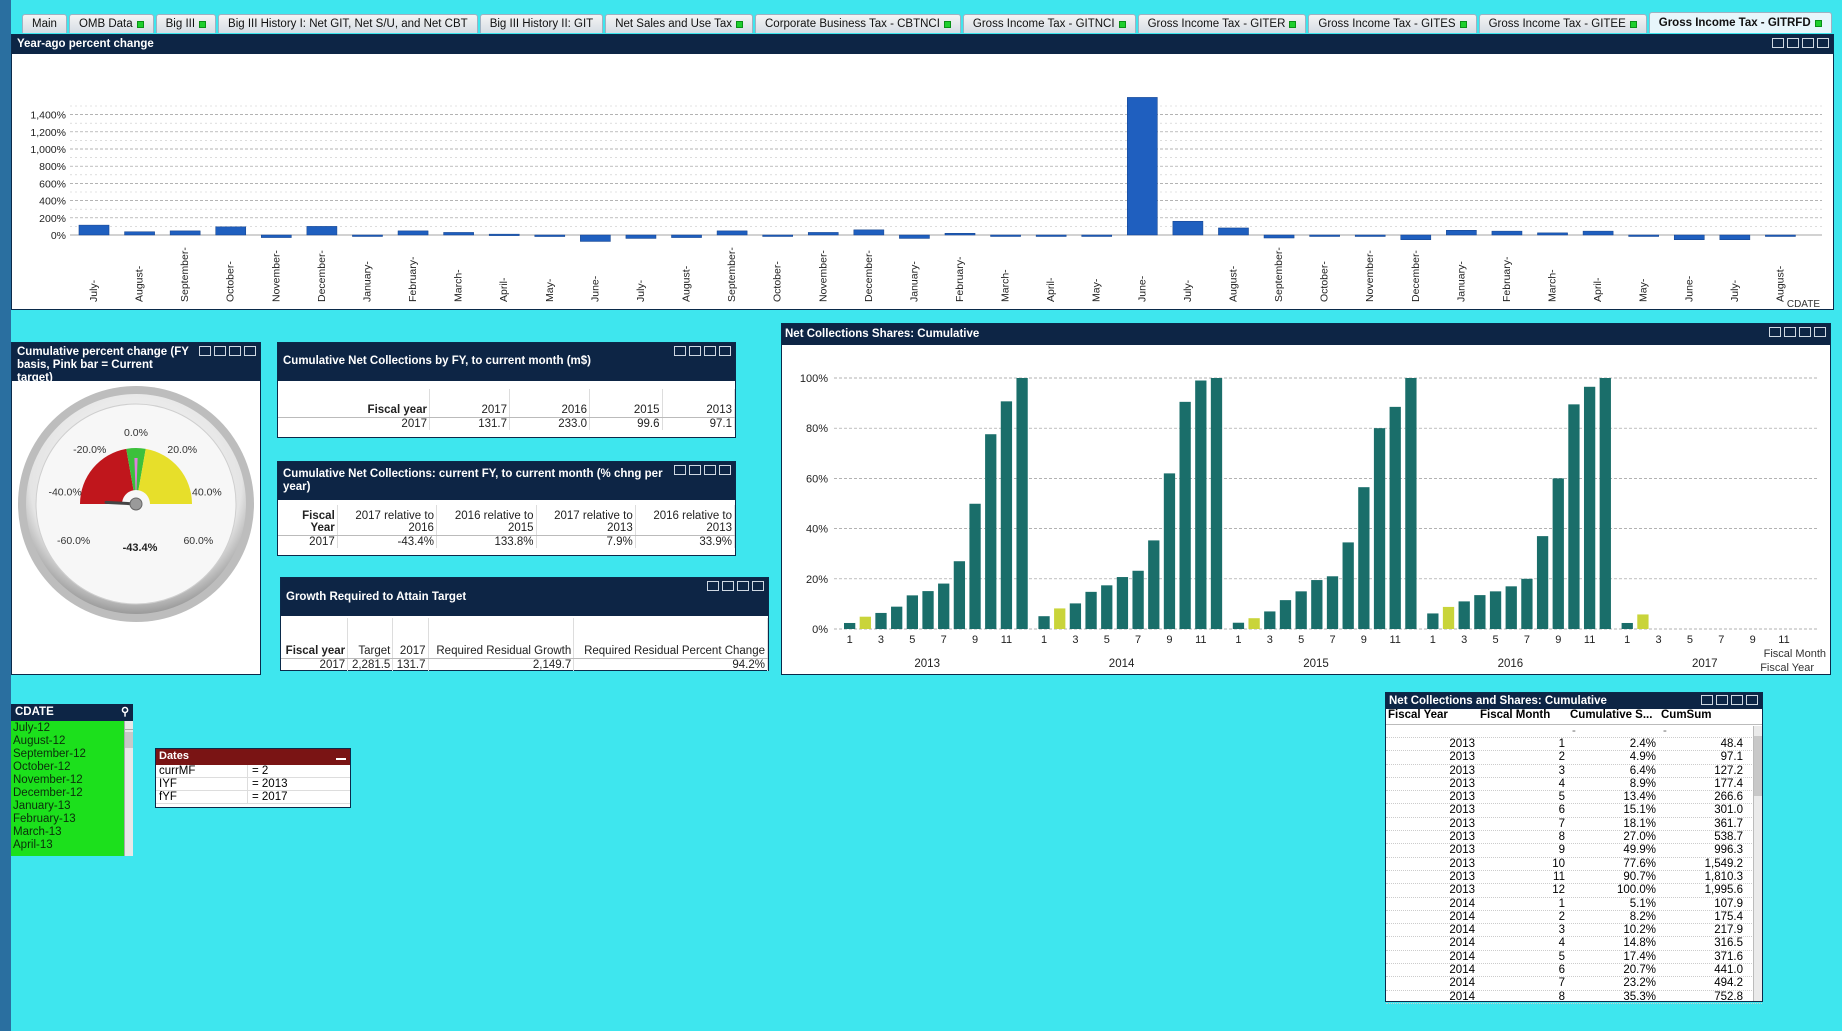 The image size is (1842, 1031). Describe the element at coordinates (858, 23) in the screenshot. I see `sheet-tab: Corporate Business Tax - CBTNCI` at that location.